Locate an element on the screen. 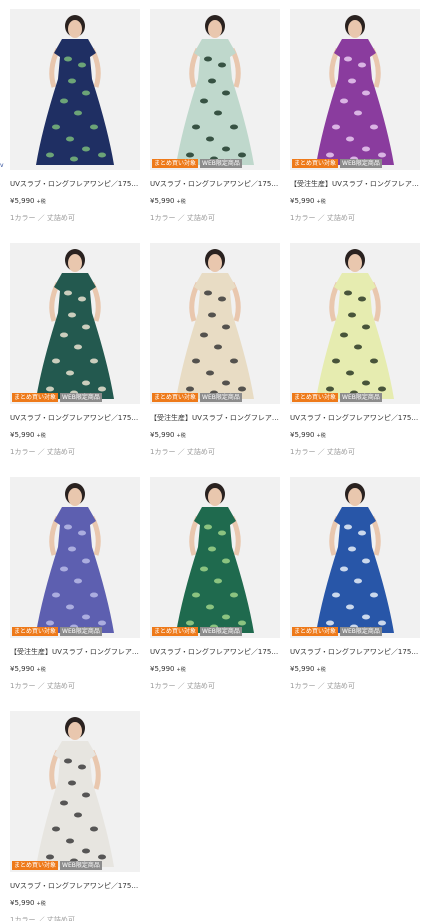 The width and height of the screenshot is (431, 921). product-name: UVスラブ・ロングフレアワンピ／17579 is located at coordinates (75, 886).